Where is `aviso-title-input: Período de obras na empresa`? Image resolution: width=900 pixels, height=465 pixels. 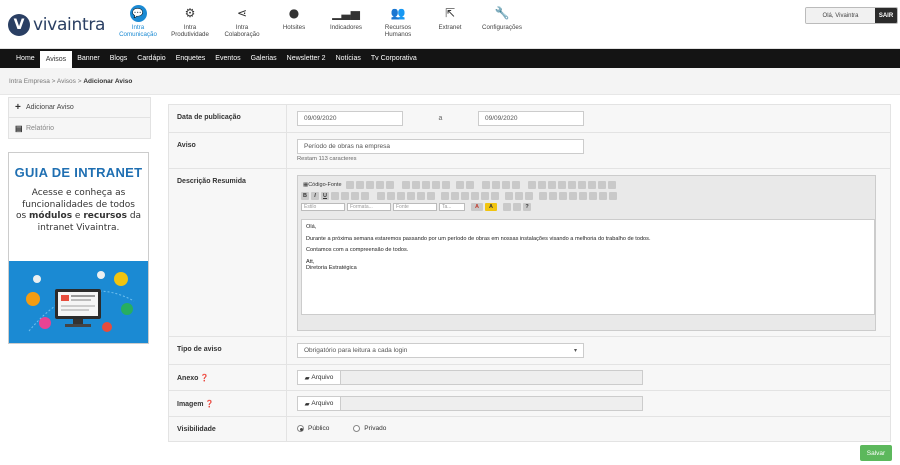 aviso-title-input: Período de obras na empresa is located at coordinates (440, 146).